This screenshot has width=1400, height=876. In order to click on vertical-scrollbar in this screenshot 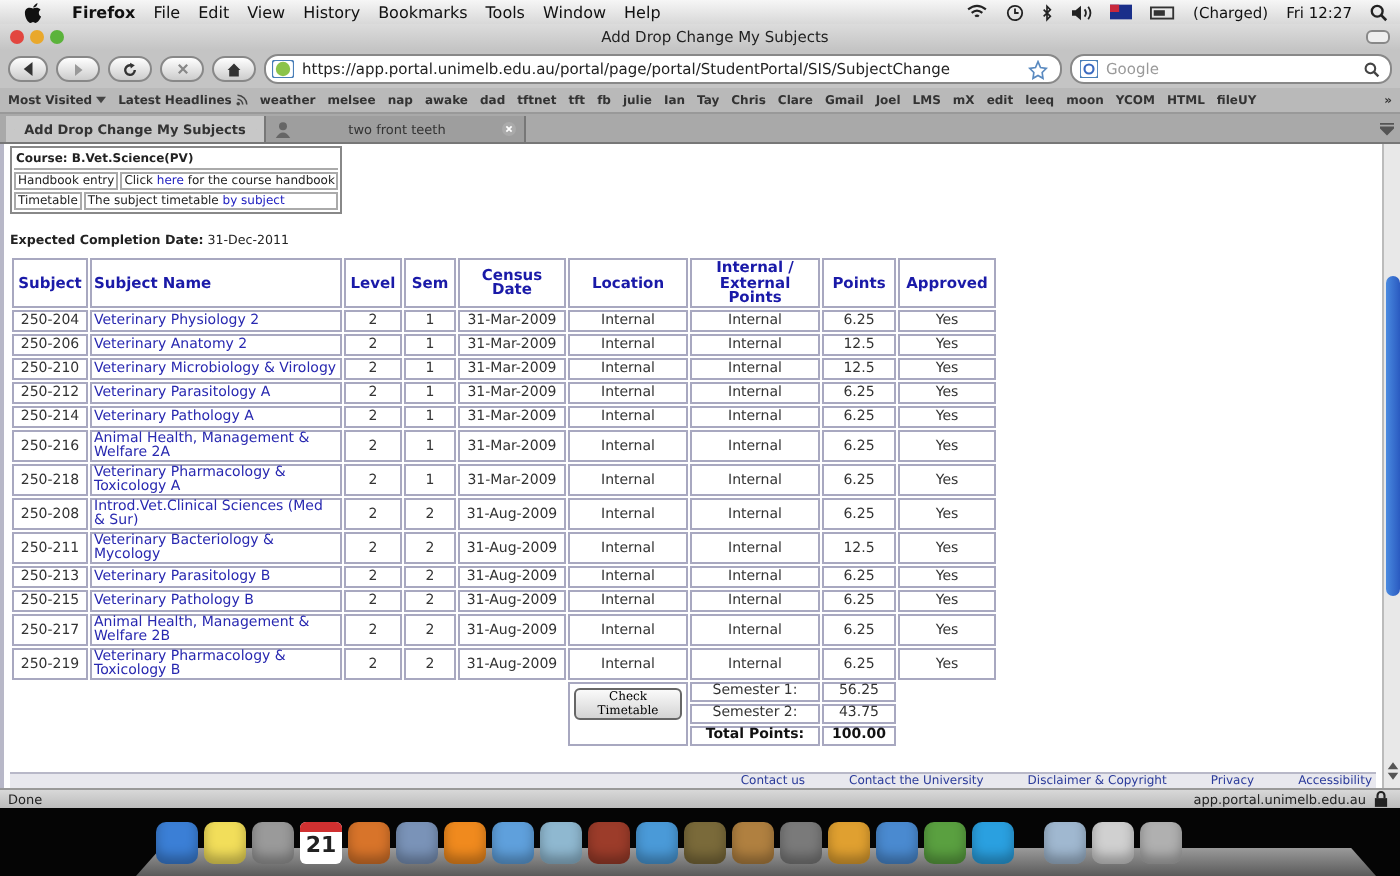, I will do `click(1391, 466)`.